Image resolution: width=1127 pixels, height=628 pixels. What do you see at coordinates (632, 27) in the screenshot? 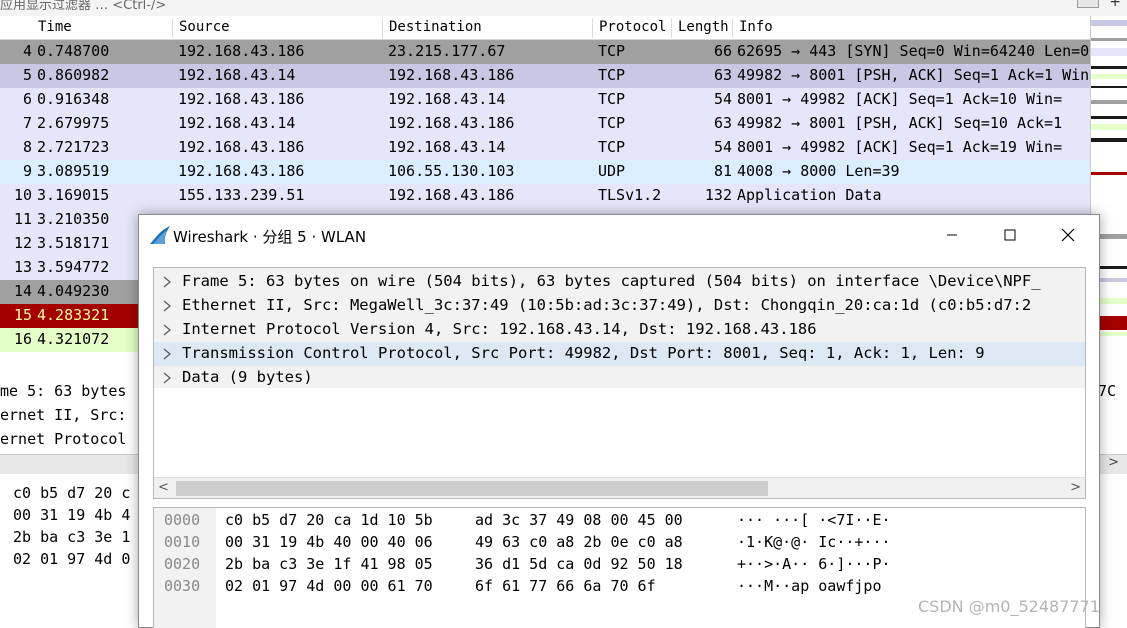
I see `col-protocol-header: Protocol` at bounding box center [632, 27].